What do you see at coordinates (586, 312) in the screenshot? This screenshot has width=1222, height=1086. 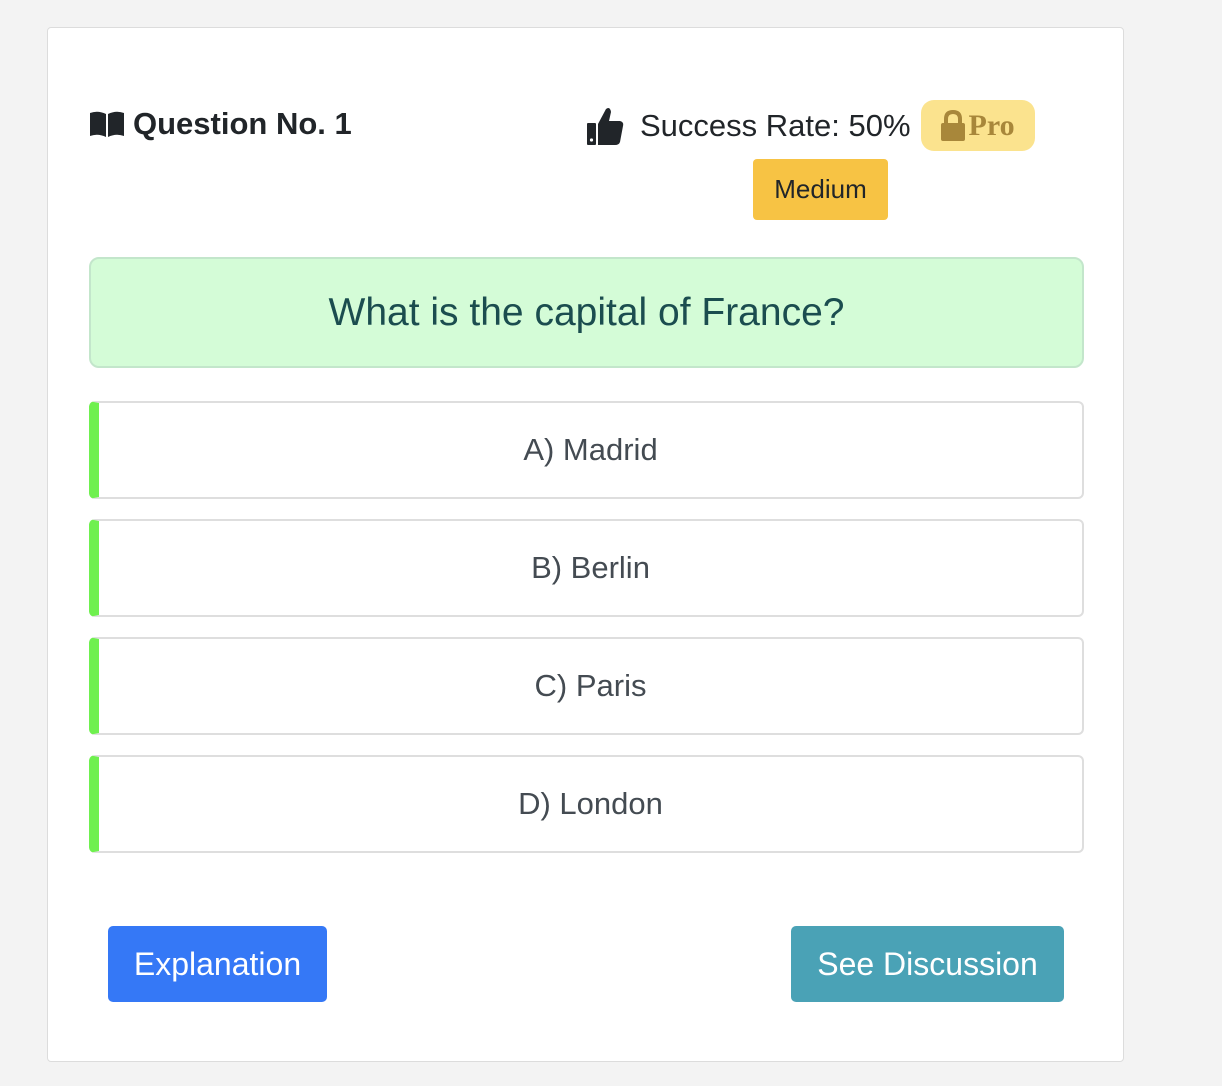 I see `question-text: What is the capital of France?` at bounding box center [586, 312].